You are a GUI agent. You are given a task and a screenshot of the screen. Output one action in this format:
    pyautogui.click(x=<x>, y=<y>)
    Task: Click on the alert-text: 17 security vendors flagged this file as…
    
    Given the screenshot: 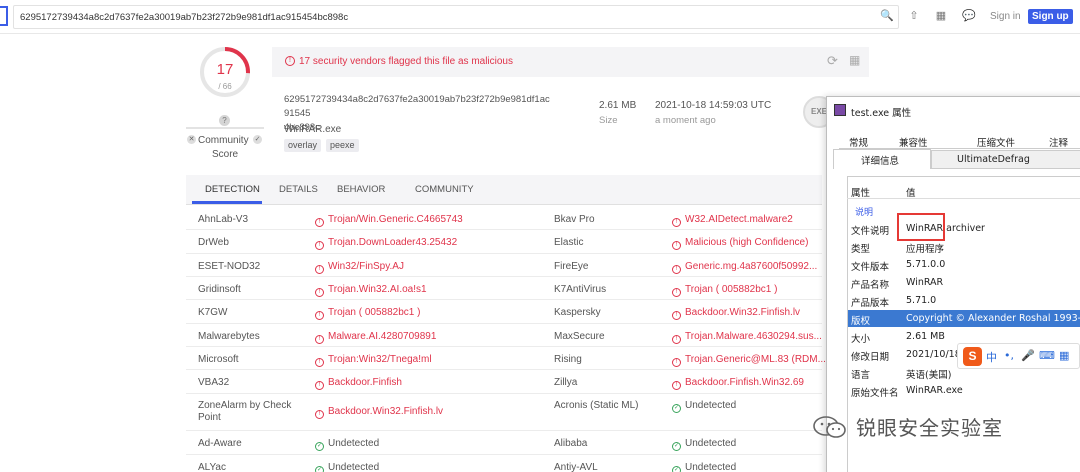 What is the action you would take?
    pyautogui.click(x=406, y=61)
    